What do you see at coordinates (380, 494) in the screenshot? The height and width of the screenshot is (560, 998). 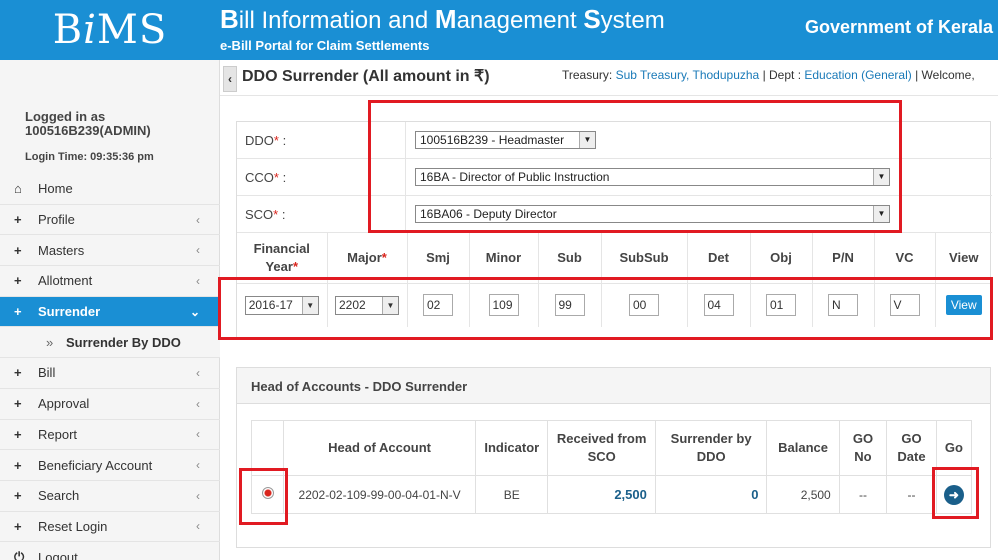 I see `hoa-cell: 2202-02-109-99-00-04-01-N-V` at bounding box center [380, 494].